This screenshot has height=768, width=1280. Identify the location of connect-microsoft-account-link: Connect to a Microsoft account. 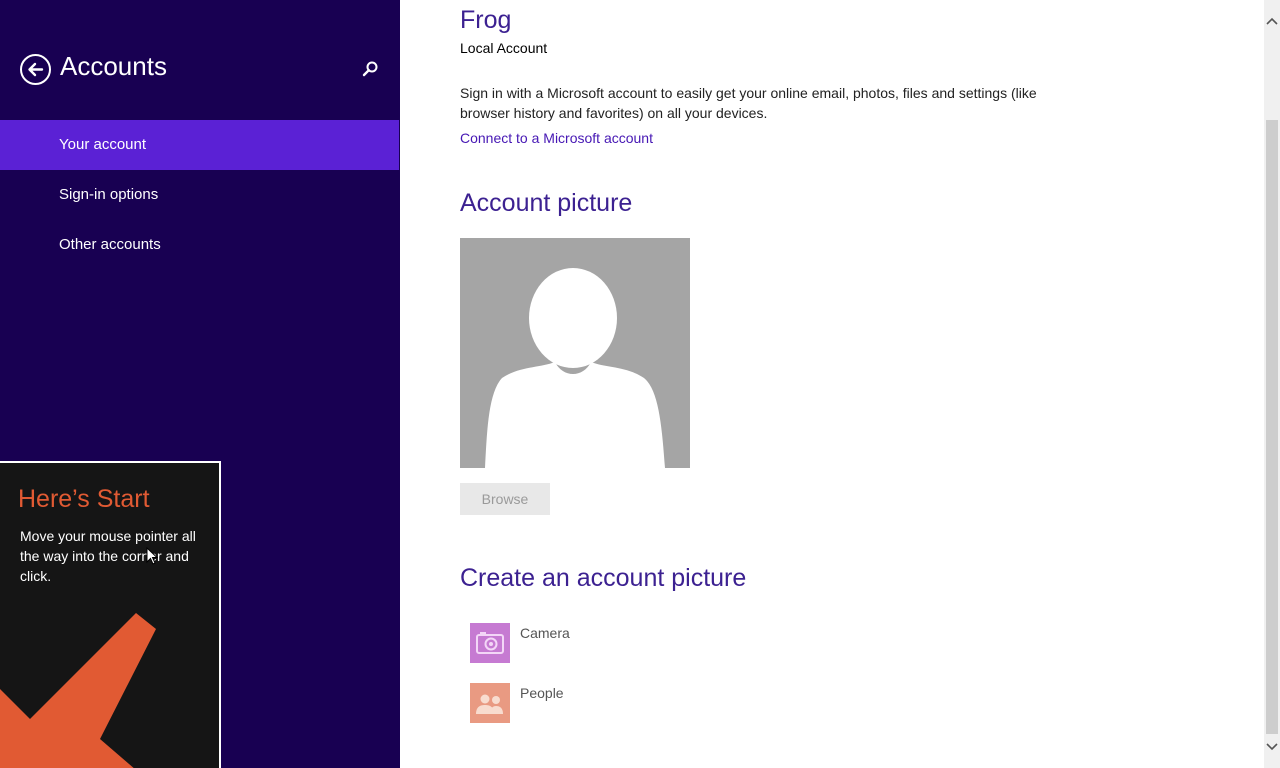
(556, 138).